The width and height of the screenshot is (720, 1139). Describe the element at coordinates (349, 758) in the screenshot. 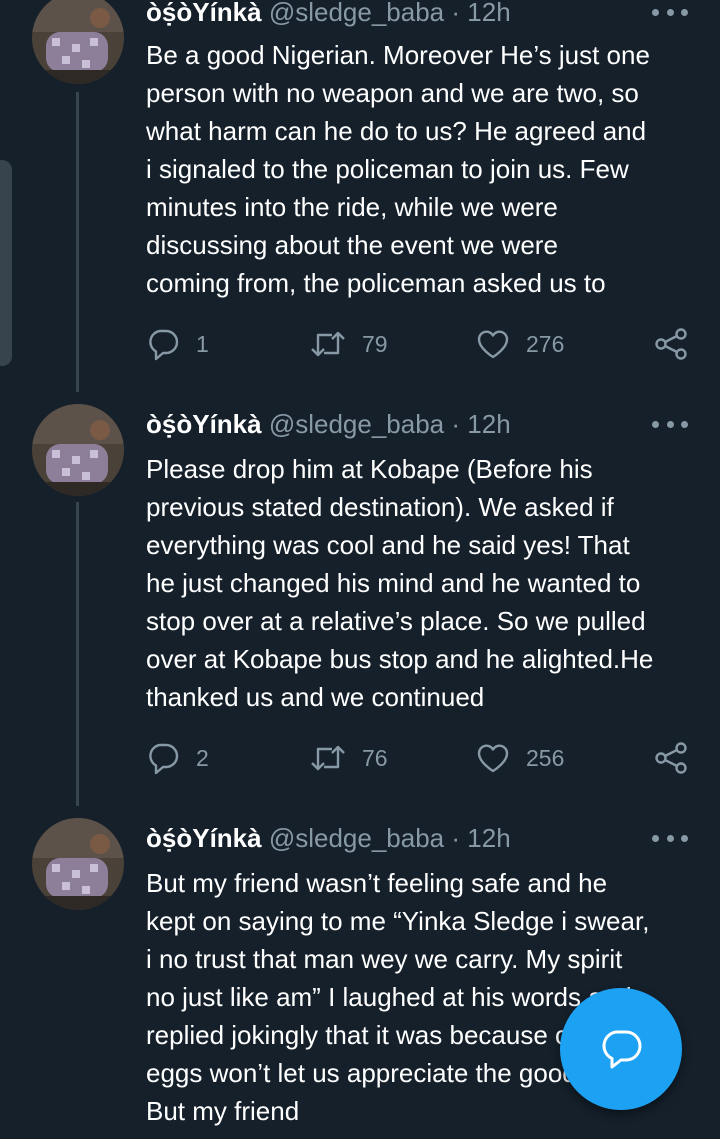

I see `retweet-button: 76` at that location.